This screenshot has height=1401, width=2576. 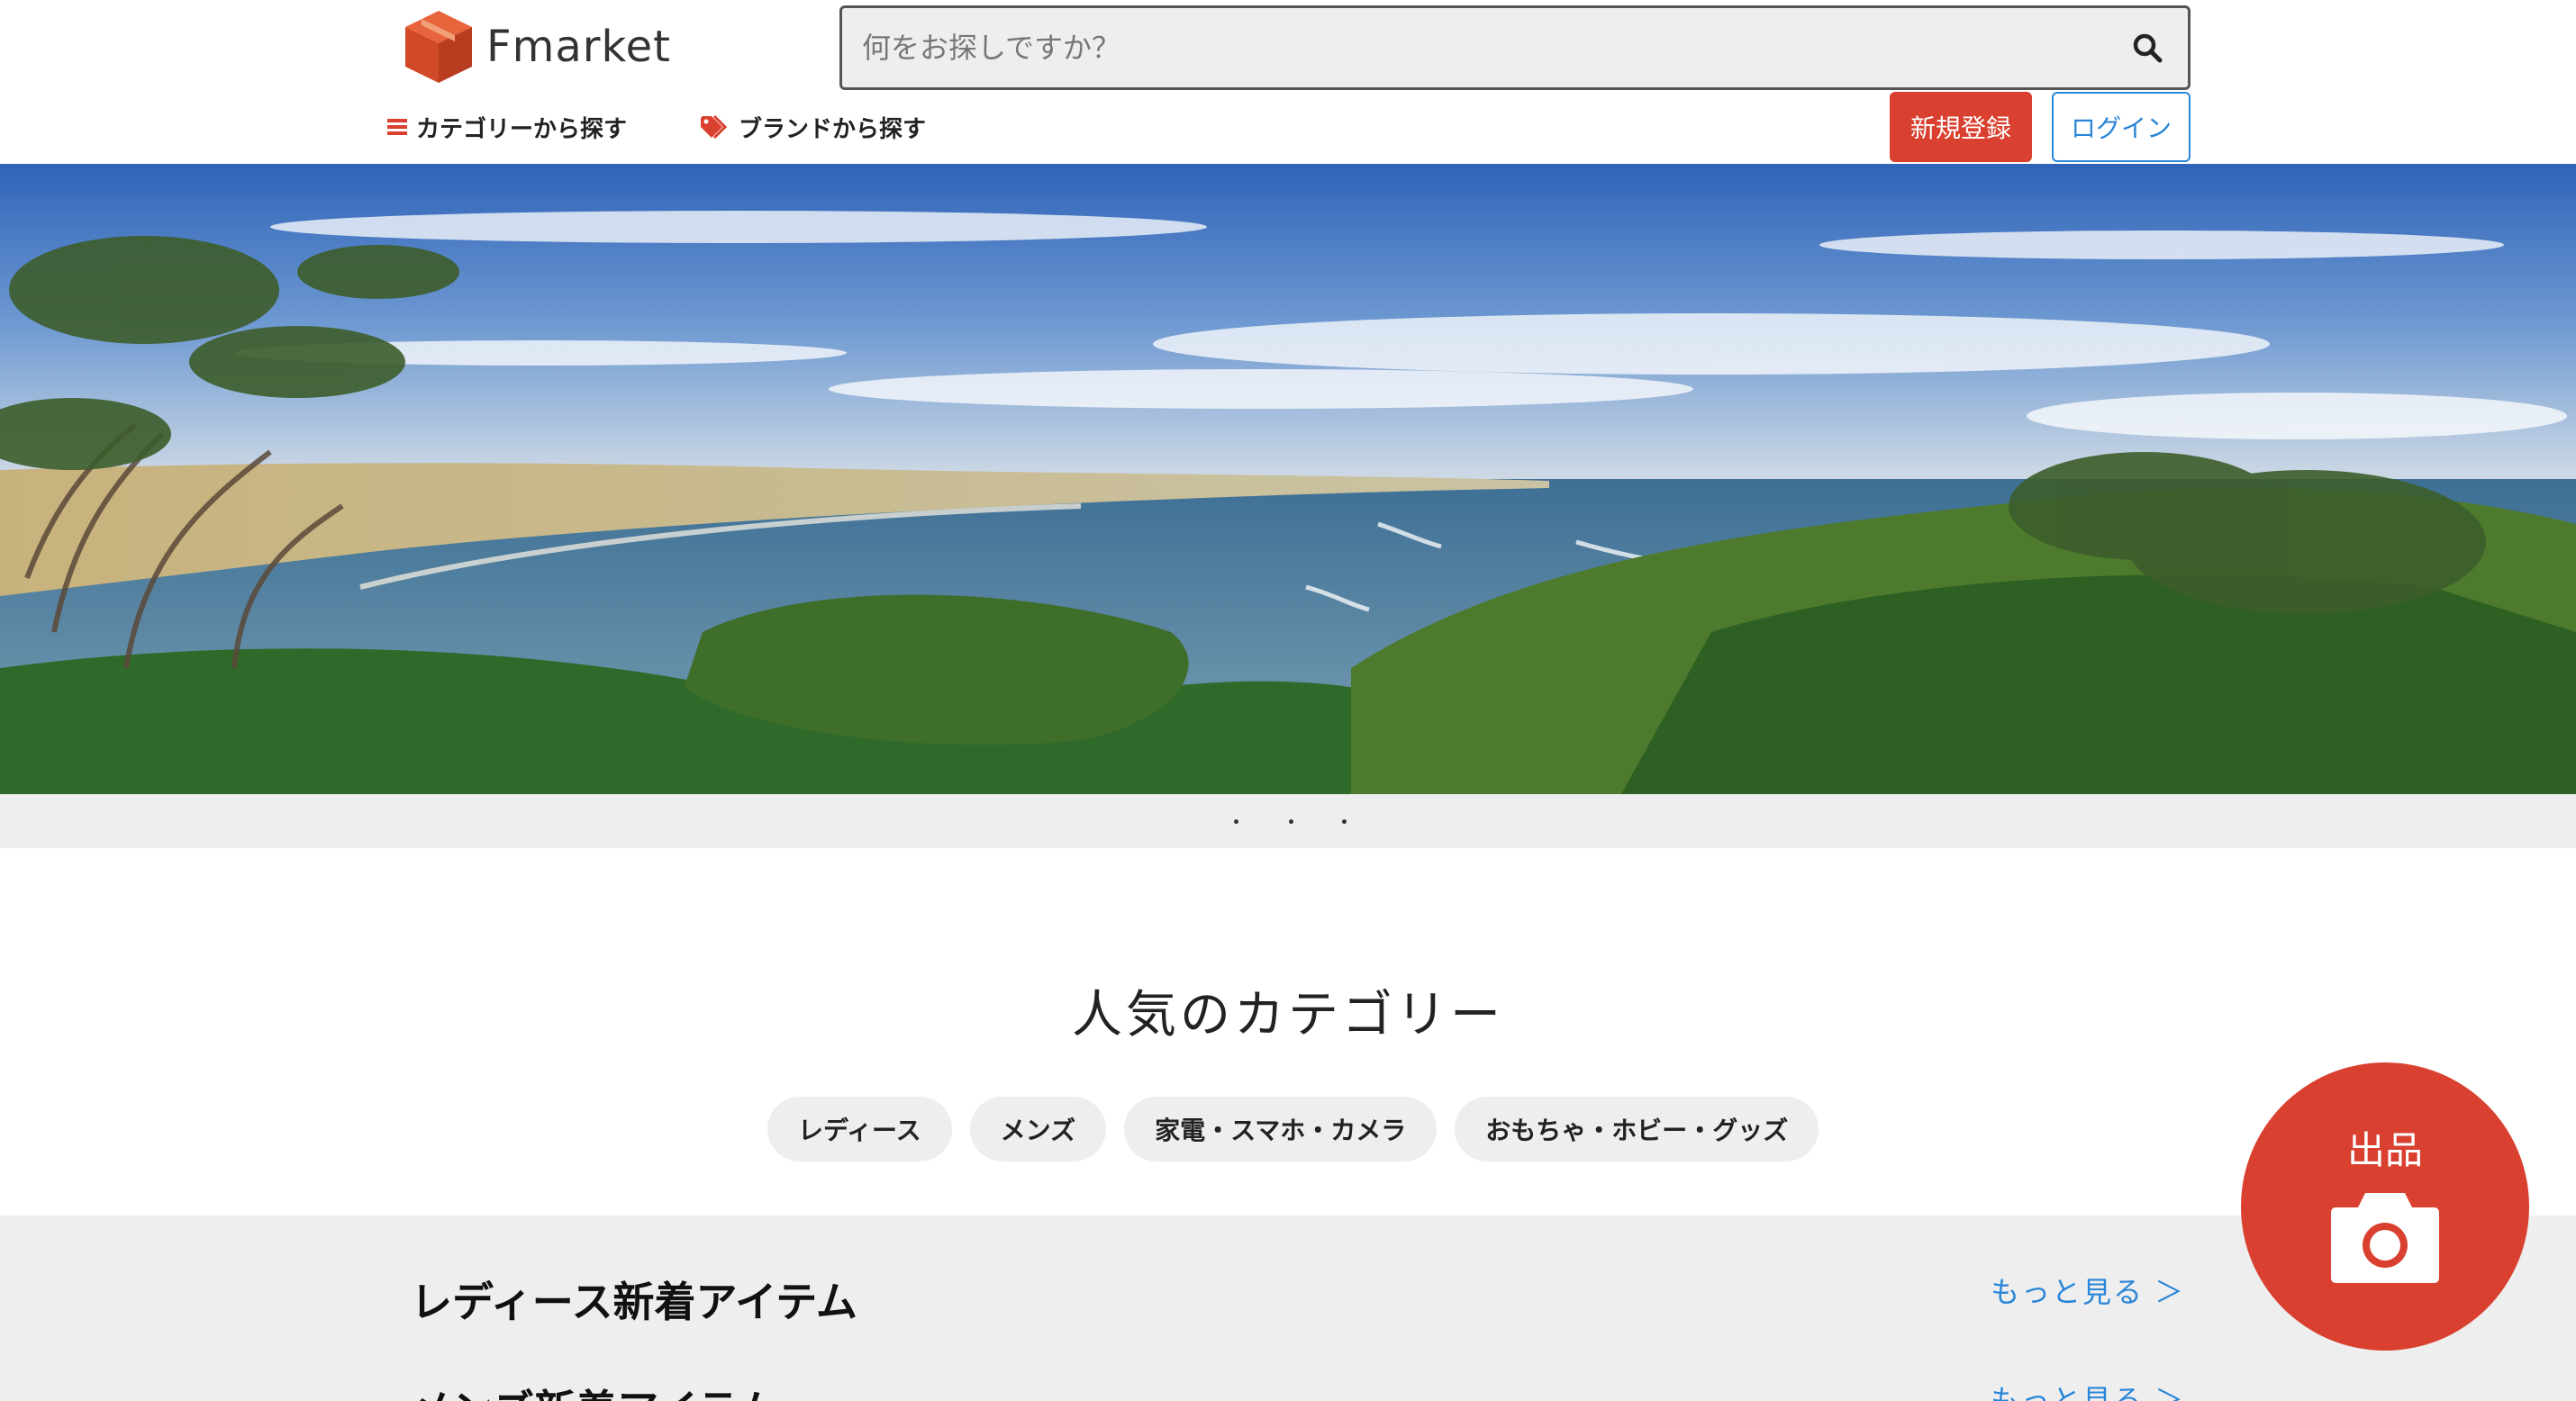 I want to click on logo-text: Fmarket, so click(x=578, y=47).